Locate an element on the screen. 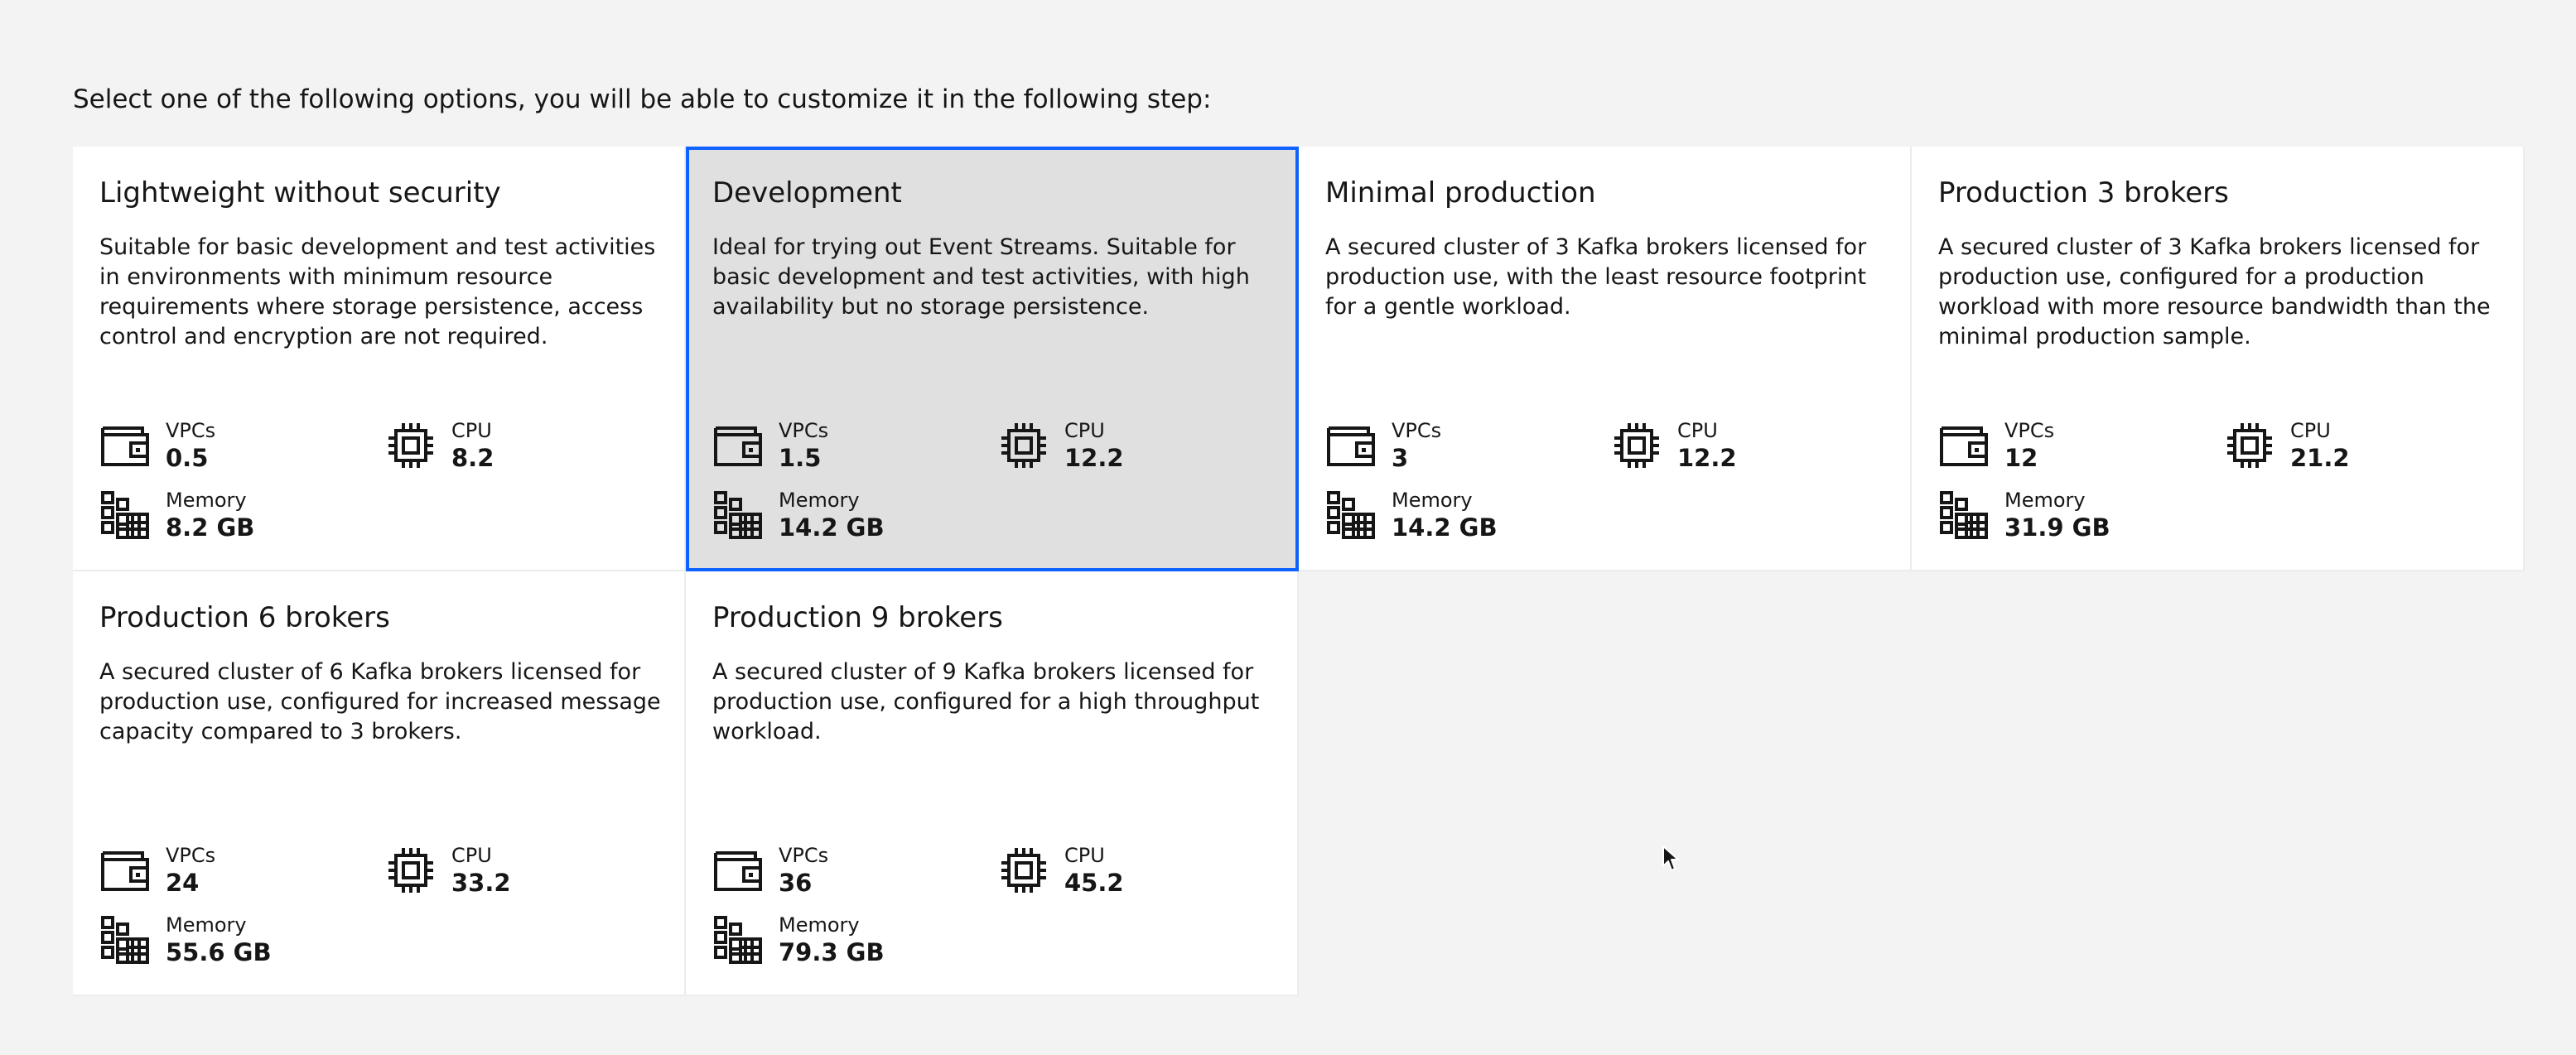 This screenshot has height=1055, width=2576. tile-title: Production 9 brokers is located at coordinates (857, 617).